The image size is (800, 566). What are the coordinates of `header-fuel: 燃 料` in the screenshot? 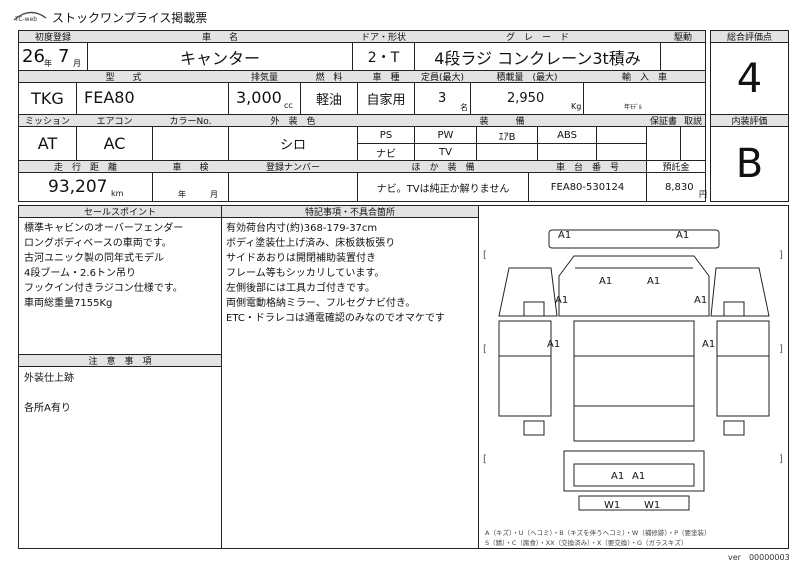 It's located at (329, 78).